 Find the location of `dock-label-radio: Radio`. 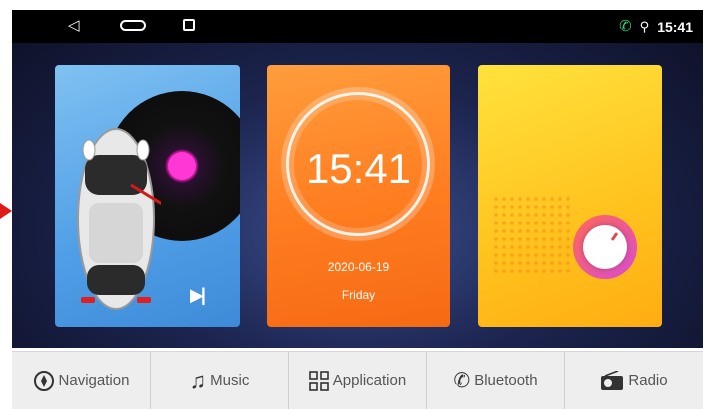

dock-label-radio: Radio is located at coordinates (648, 380).